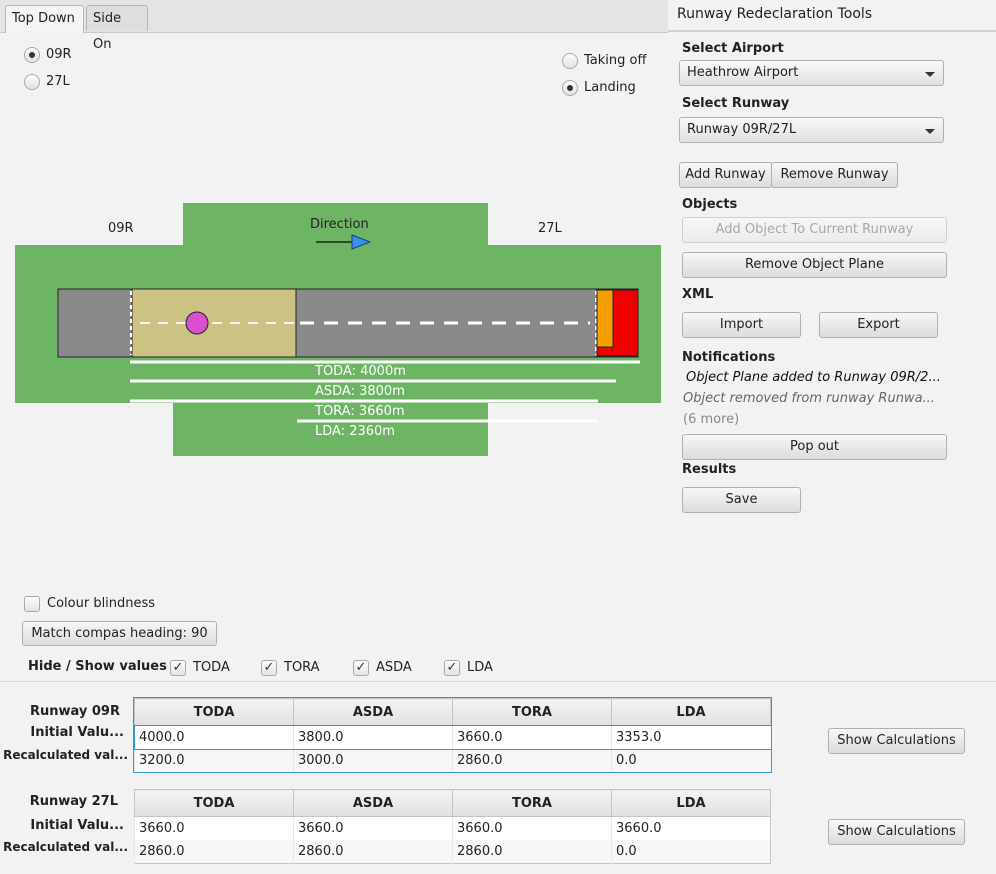  What do you see at coordinates (610, 87) in the screenshot?
I see `radio-landing-label: Landing` at bounding box center [610, 87].